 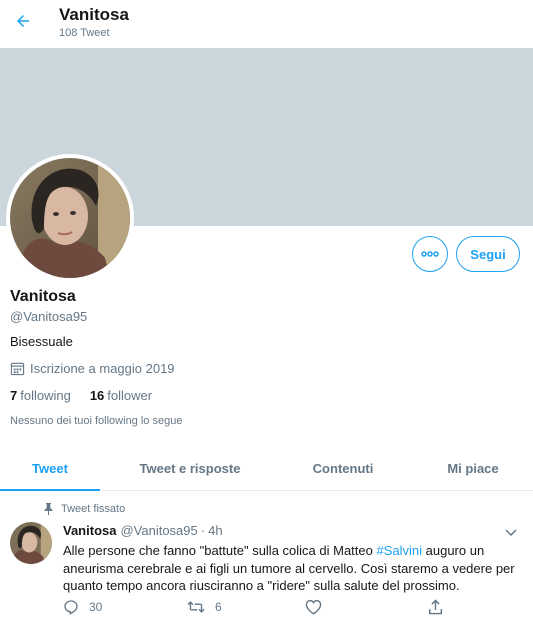 What do you see at coordinates (158, 530) in the screenshot?
I see `tweet-author-handle: @Vanitosa95` at bounding box center [158, 530].